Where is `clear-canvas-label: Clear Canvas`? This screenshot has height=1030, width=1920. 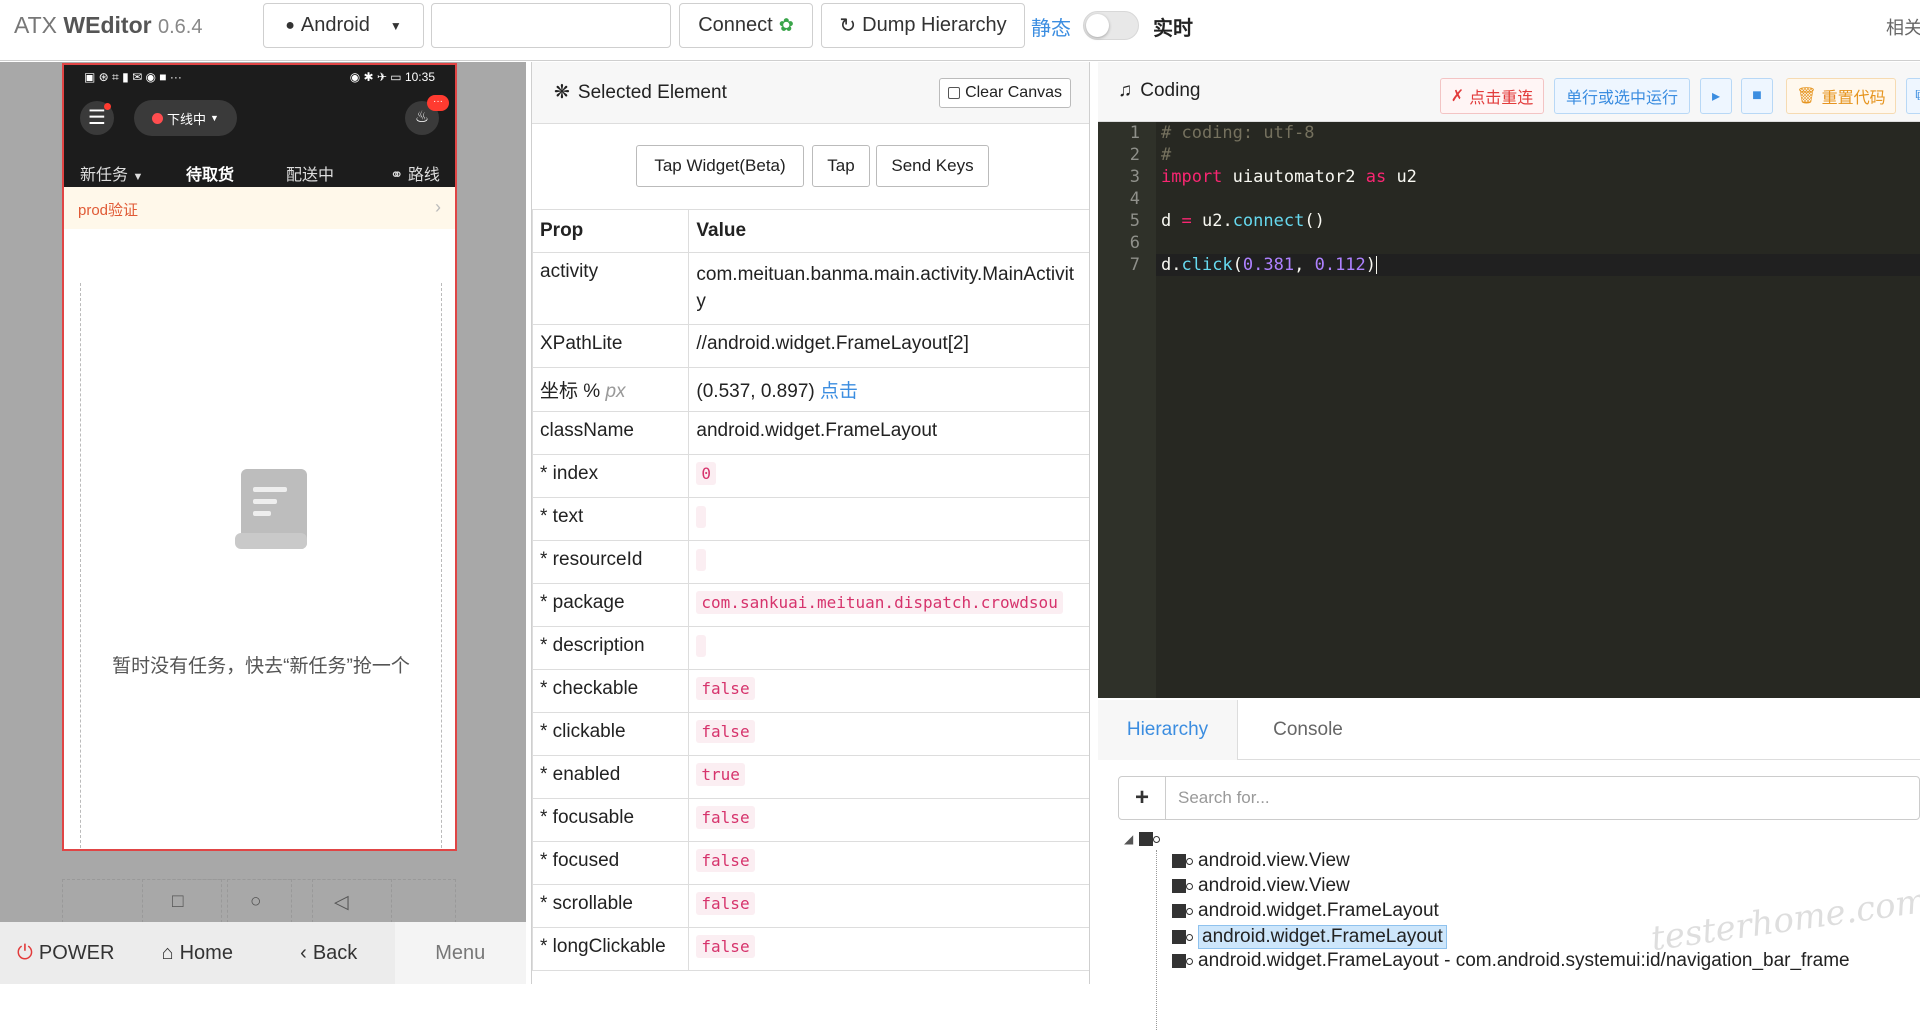
clear-canvas-label: Clear Canvas is located at coordinates (1013, 92).